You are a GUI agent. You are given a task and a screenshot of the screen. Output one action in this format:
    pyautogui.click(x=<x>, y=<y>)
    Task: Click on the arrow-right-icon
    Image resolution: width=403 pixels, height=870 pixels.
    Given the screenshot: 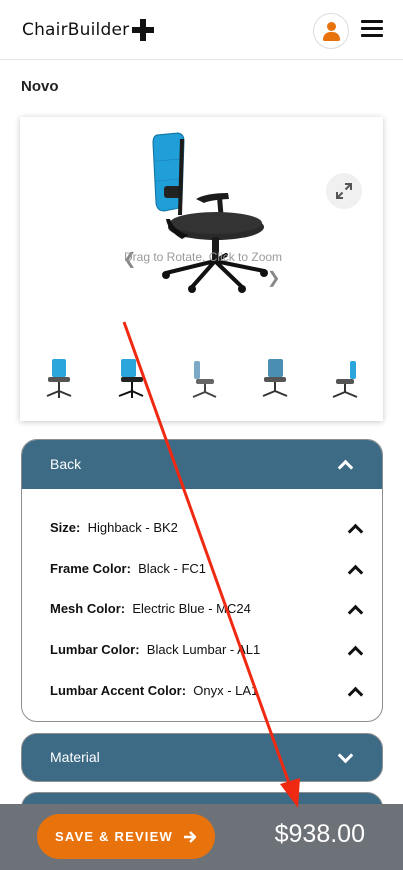 What is the action you would take?
    pyautogui.click(x=190, y=836)
    